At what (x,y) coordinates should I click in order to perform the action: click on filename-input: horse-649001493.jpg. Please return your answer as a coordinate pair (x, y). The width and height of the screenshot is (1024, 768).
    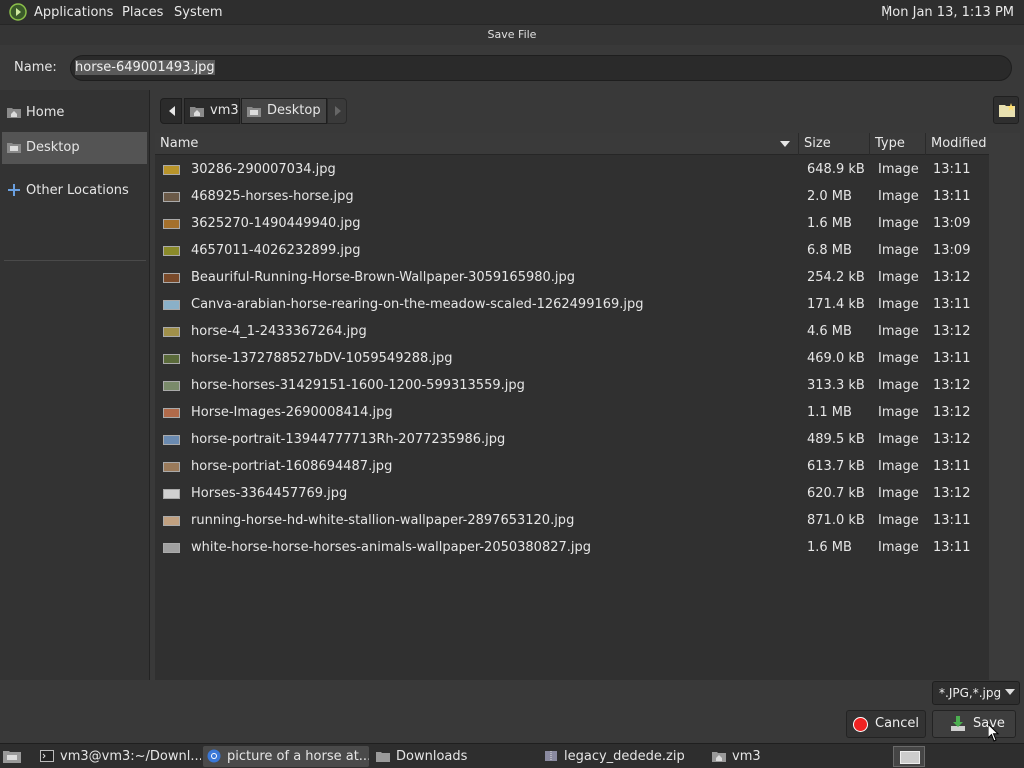
    Looking at the image, I should click on (541, 68).